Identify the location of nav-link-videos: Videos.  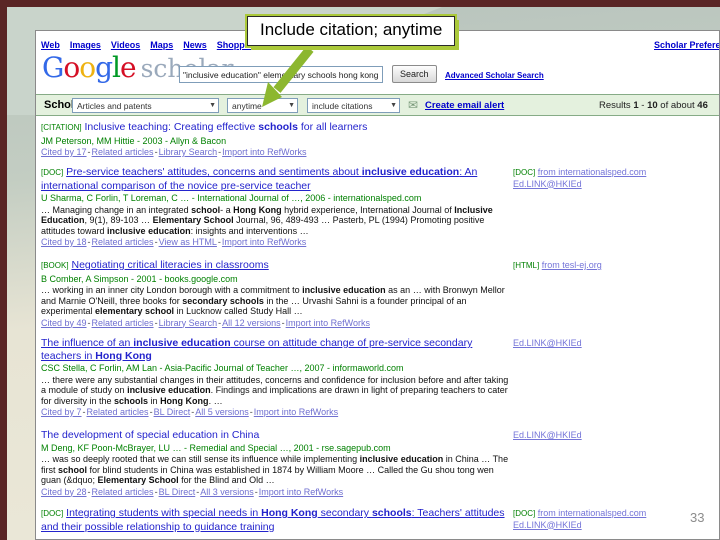
(125, 45).